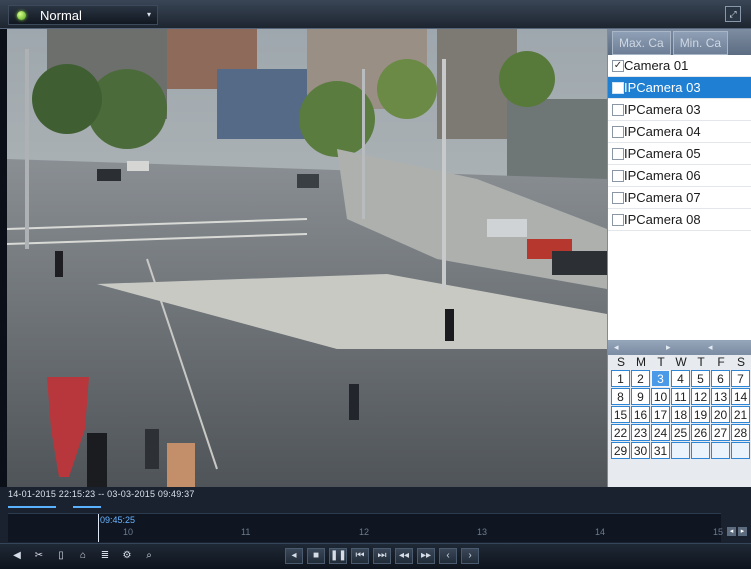 The width and height of the screenshot is (751, 569). Describe the element at coordinates (660, 450) in the screenshot. I see `calendar-day: 31` at that location.